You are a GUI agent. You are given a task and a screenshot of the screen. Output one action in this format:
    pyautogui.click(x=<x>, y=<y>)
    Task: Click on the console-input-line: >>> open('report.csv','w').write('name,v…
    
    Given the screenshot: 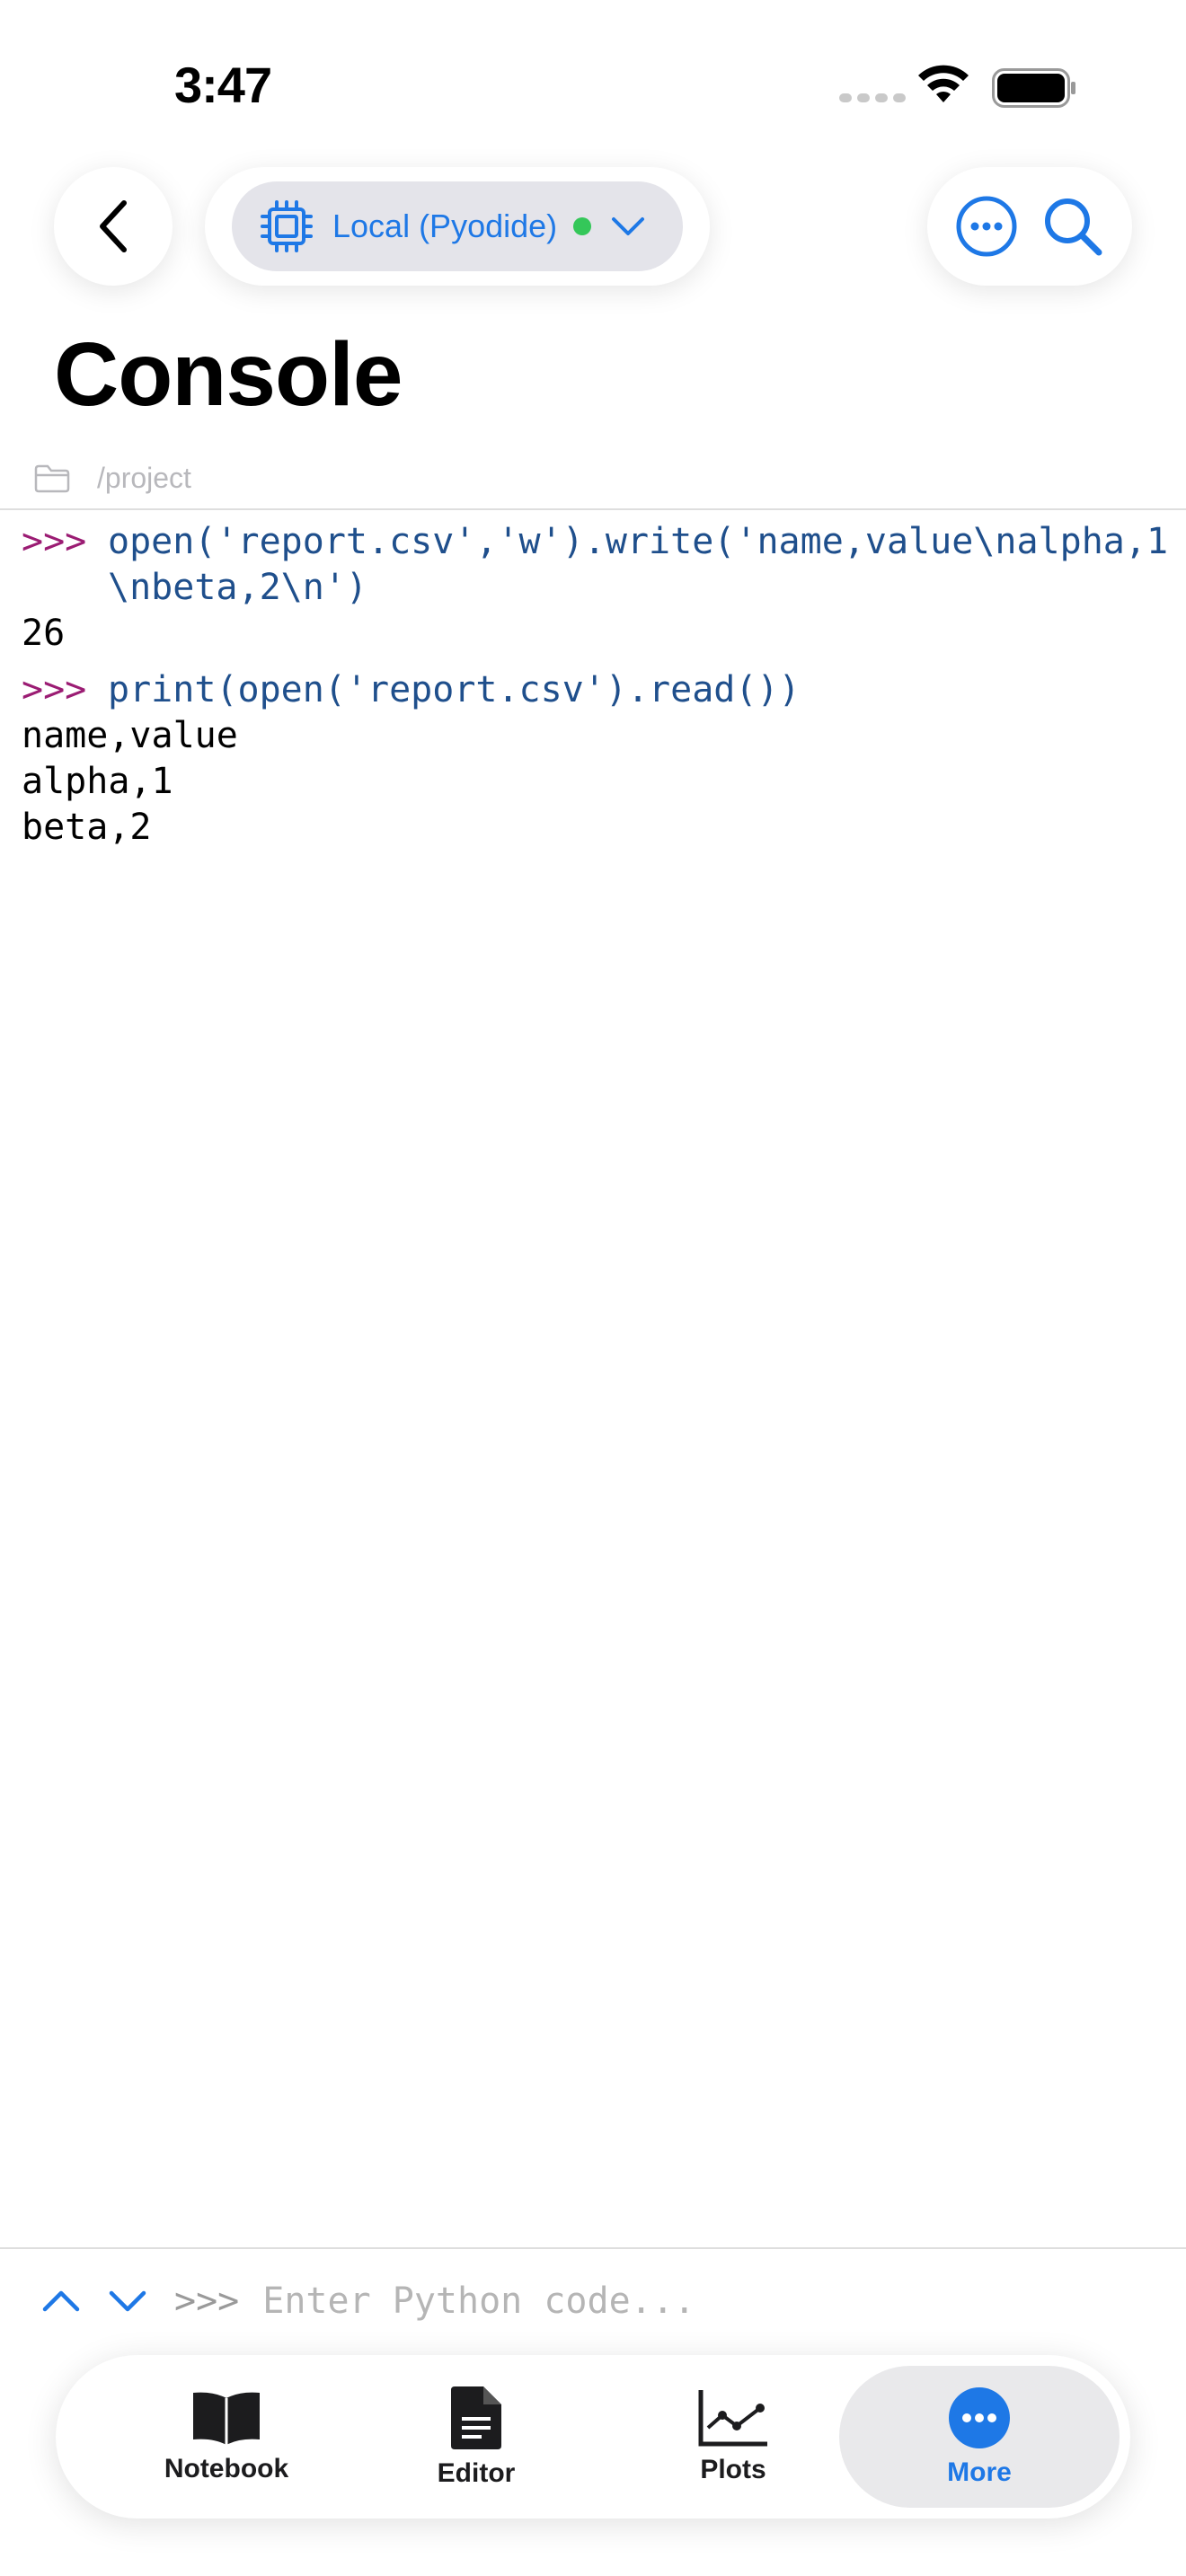 What is the action you would take?
    pyautogui.click(x=597, y=565)
    